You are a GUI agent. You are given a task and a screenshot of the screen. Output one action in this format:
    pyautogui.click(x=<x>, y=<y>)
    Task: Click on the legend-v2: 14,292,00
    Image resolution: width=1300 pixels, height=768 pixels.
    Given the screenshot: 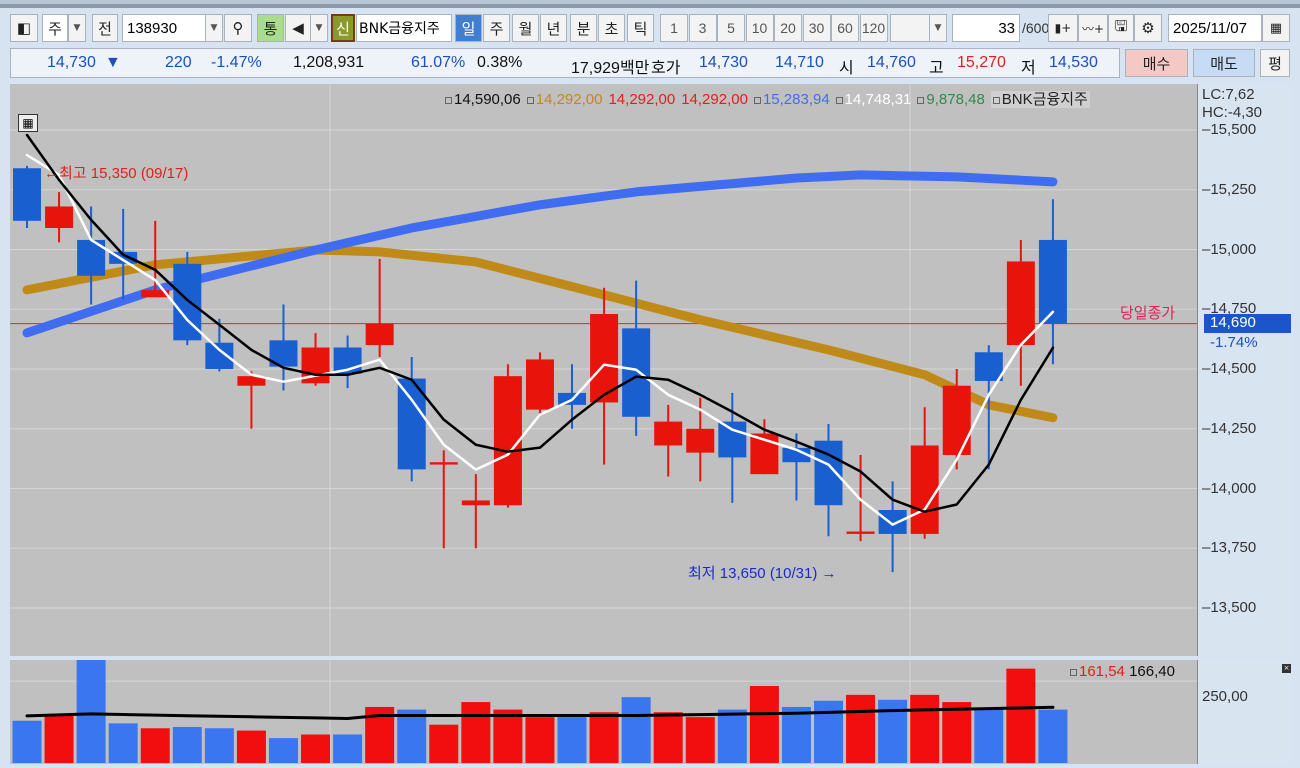 What is the action you would take?
    pyautogui.click(x=569, y=99)
    